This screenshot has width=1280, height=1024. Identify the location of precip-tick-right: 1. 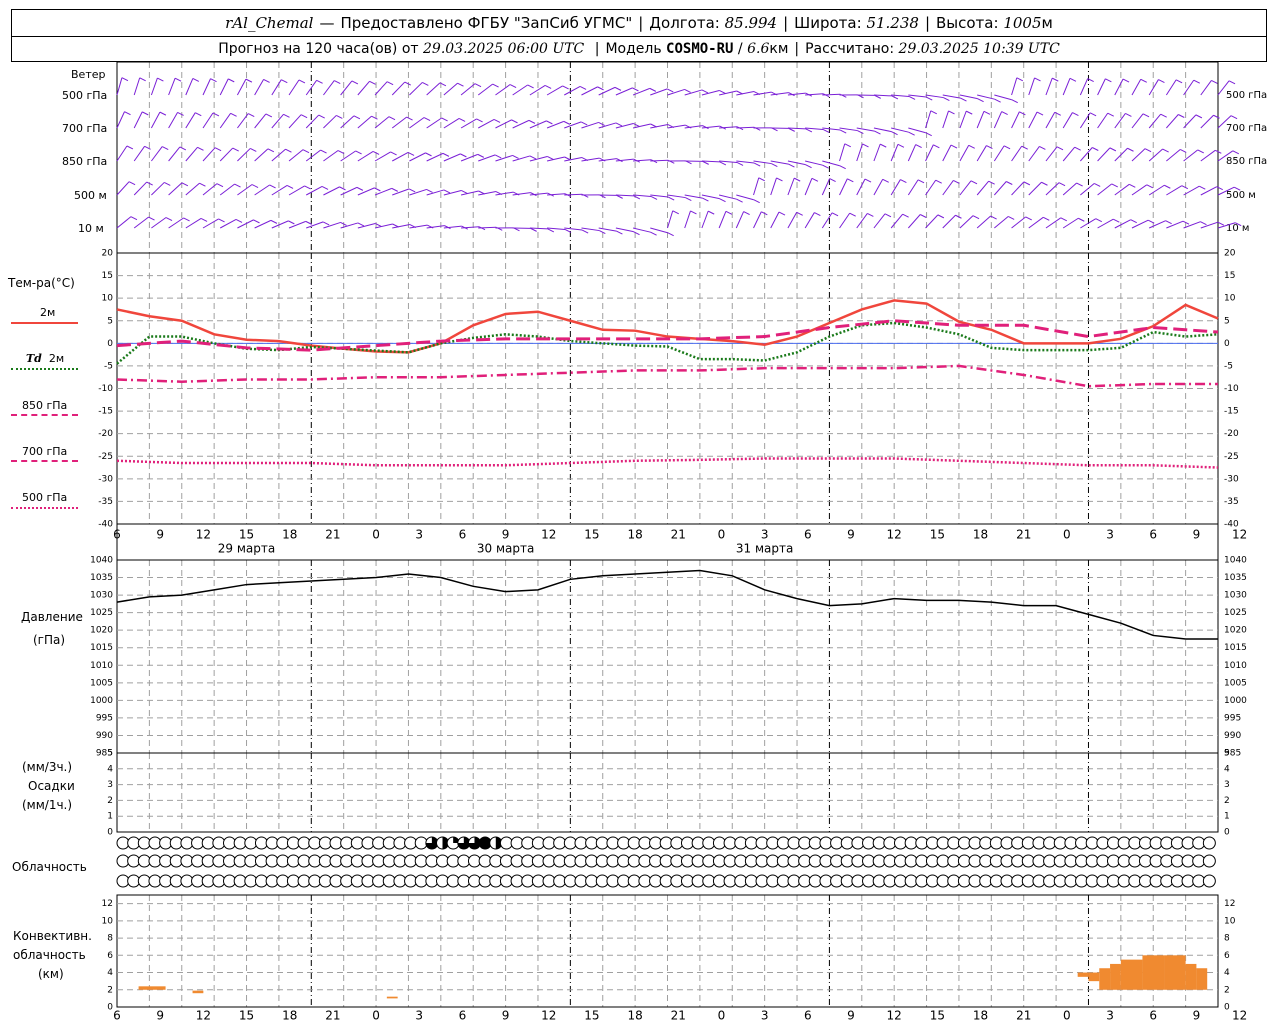
(1227, 817).